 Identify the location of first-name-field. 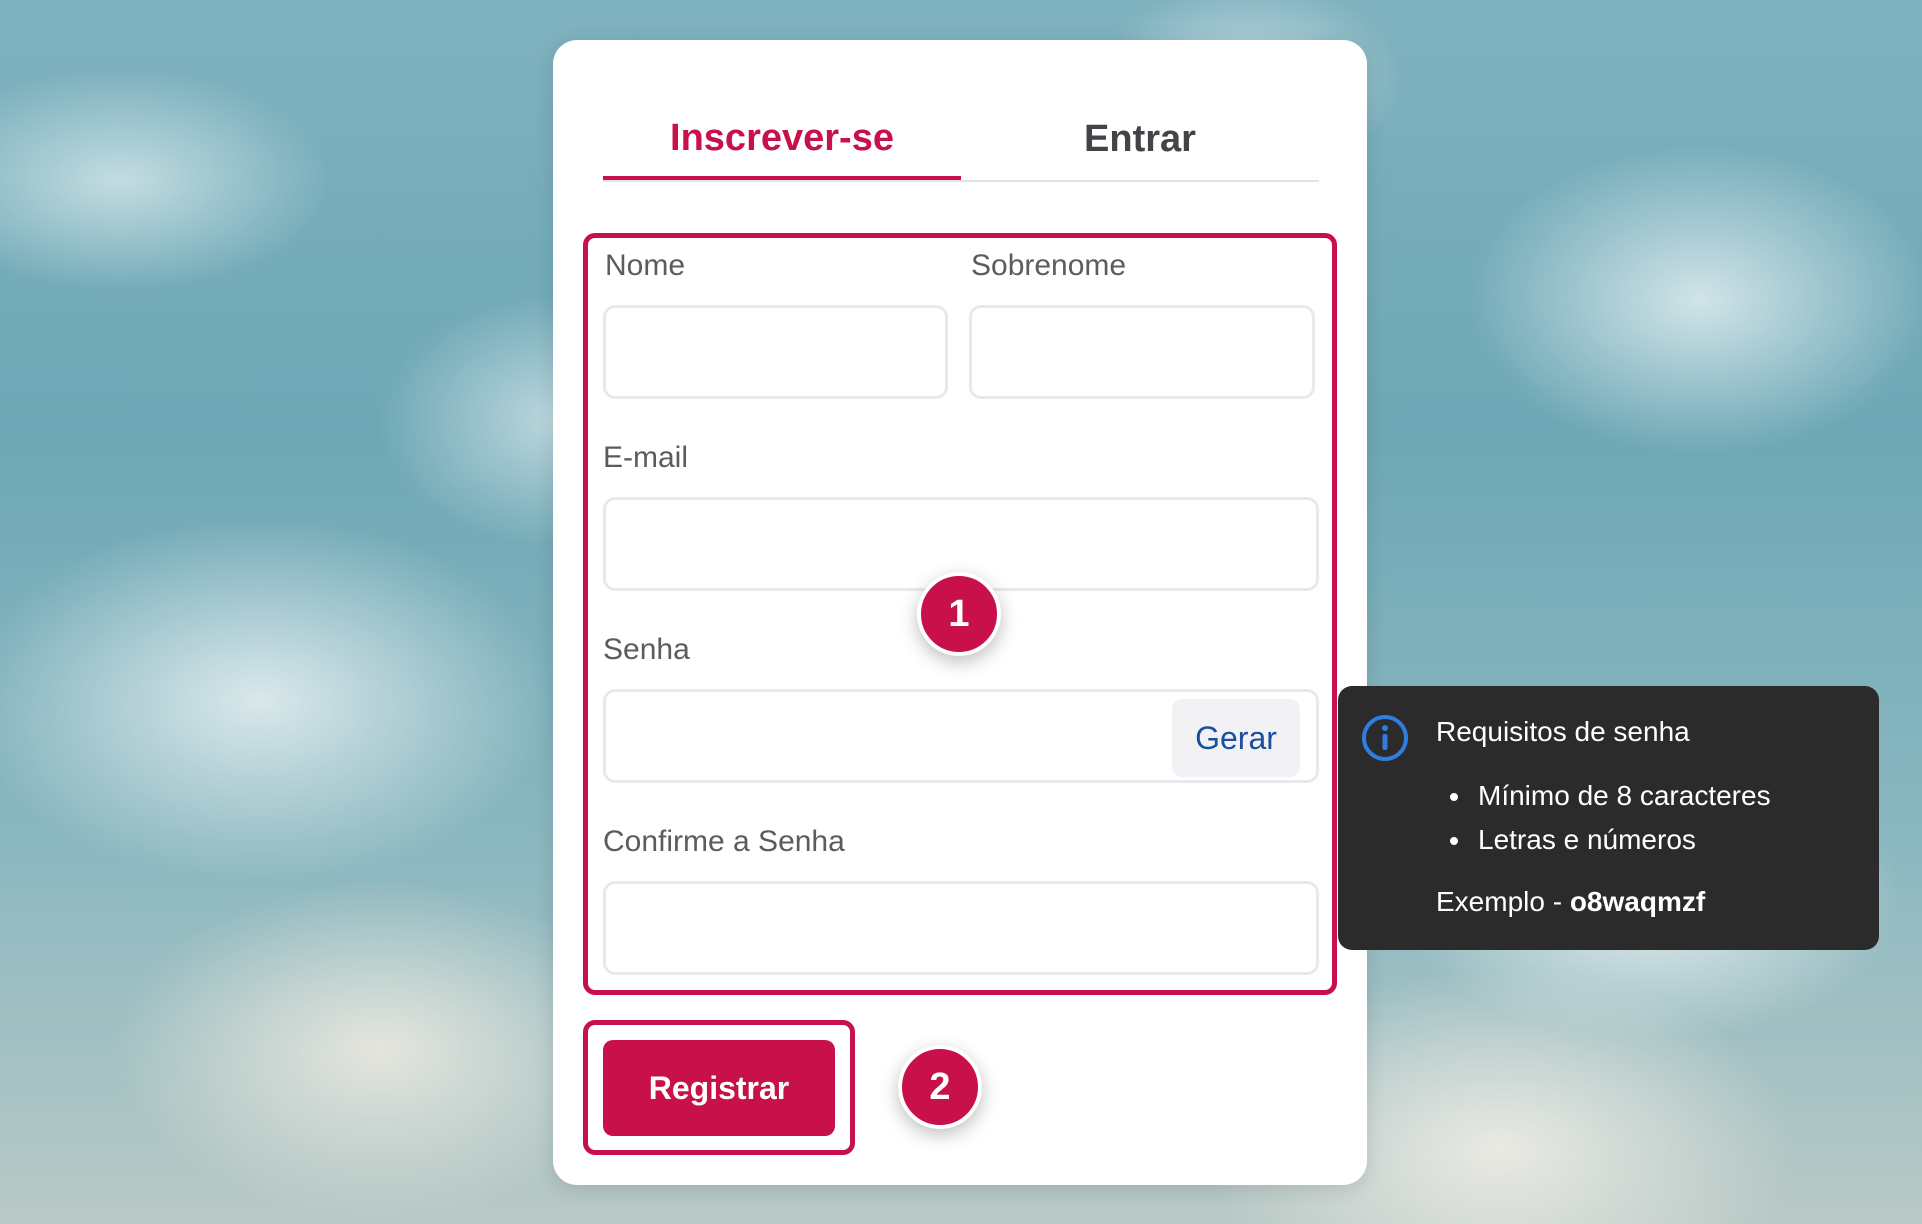
(775, 352).